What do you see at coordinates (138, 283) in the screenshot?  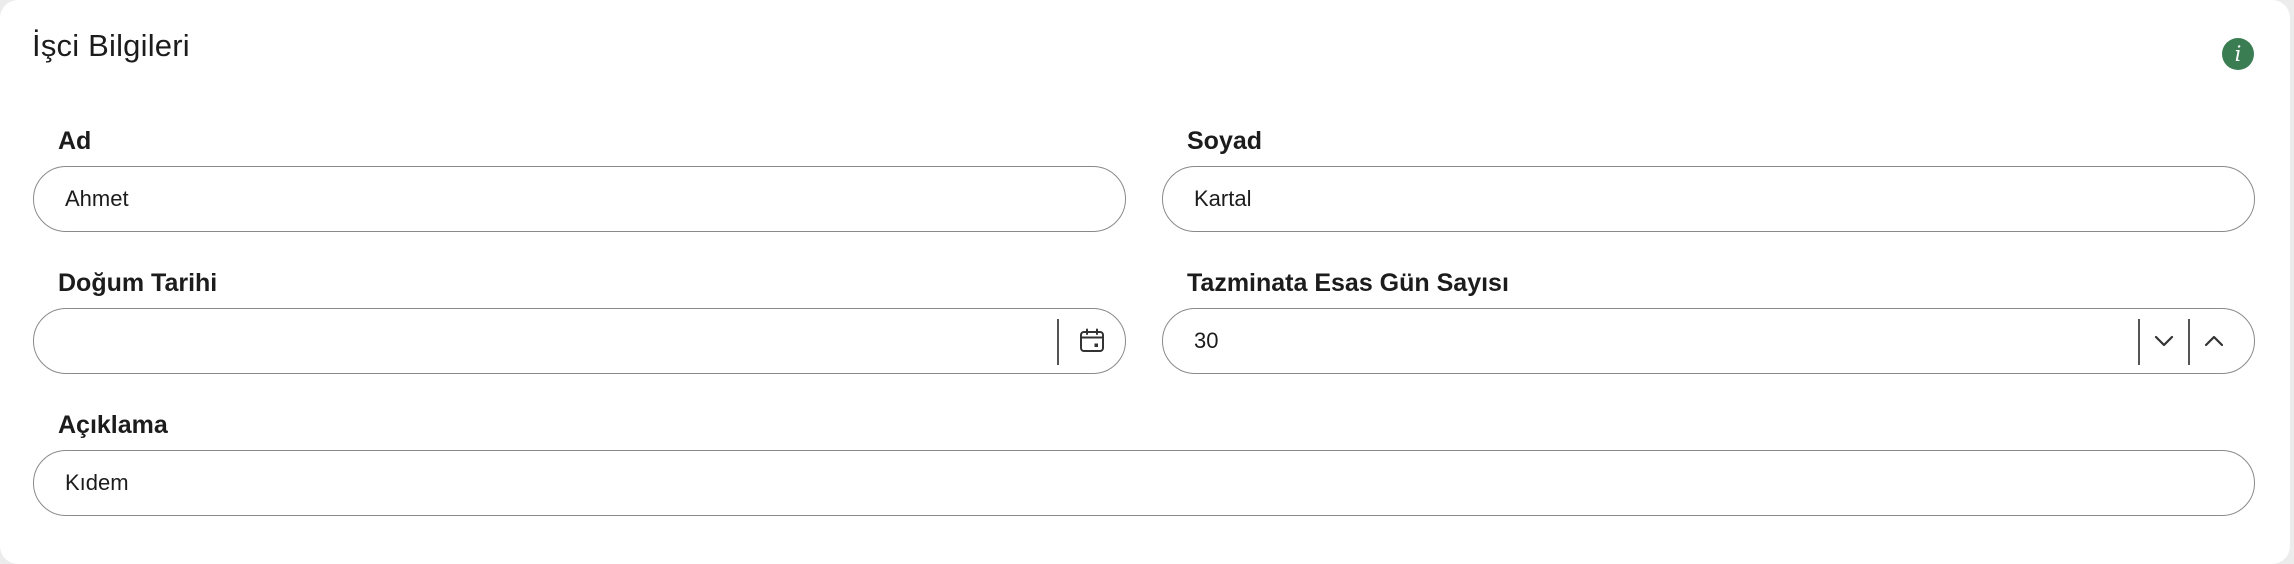 I see `birth-date-label: Doğum Tarihi` at bounding box center [138, 283].